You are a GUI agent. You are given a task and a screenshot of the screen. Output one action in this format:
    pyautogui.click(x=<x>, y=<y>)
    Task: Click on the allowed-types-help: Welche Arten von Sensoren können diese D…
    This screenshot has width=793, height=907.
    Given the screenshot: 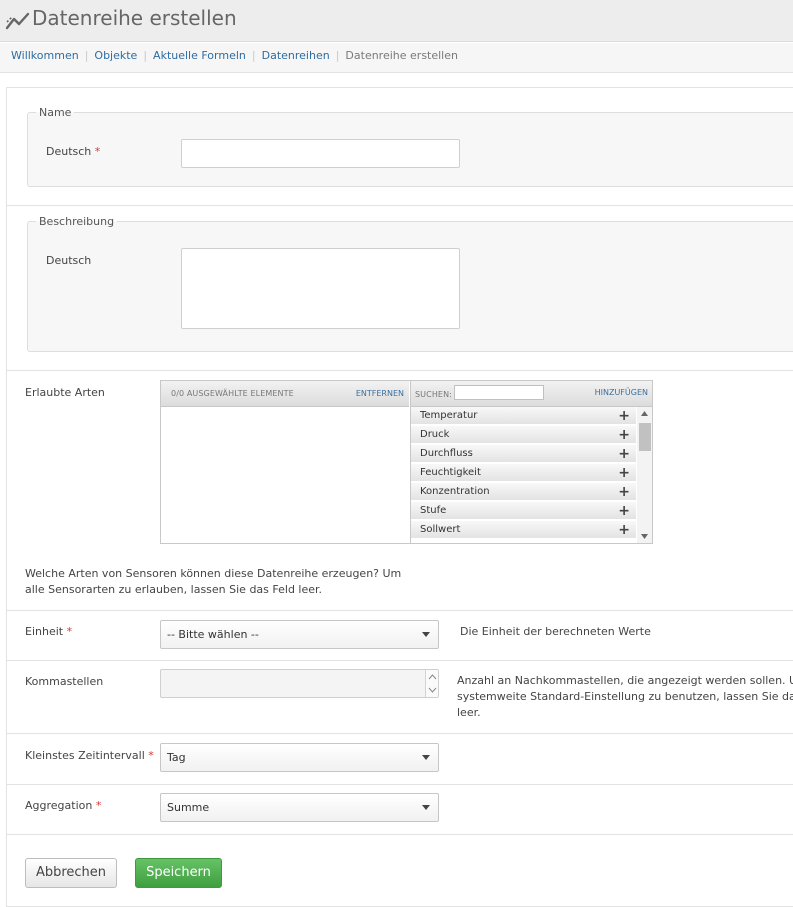 What is the action you would take?
    pyautogui.click(x=213, y=582)
    